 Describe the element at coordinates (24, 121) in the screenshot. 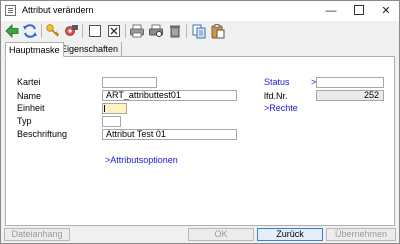

I see `typ-label: Typ` at that location.